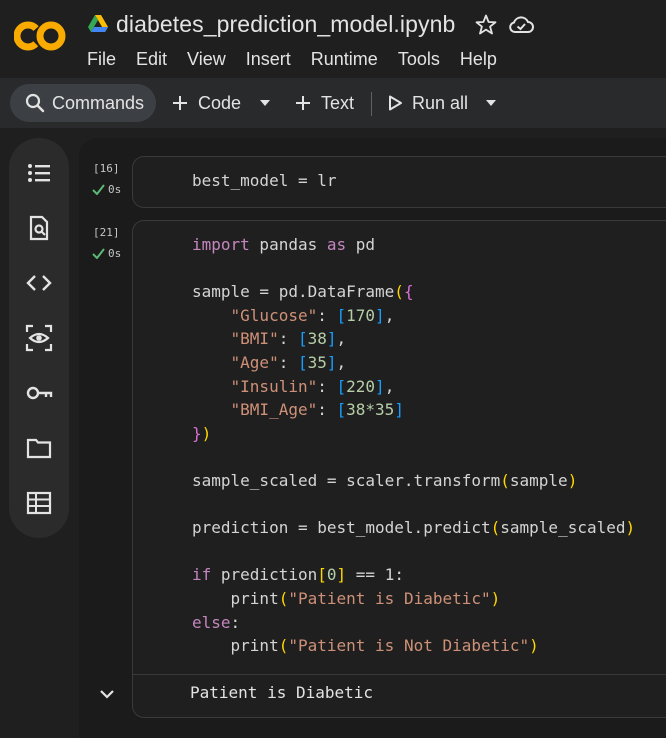  I want to click on toolbar-divider, so click(371, 104).